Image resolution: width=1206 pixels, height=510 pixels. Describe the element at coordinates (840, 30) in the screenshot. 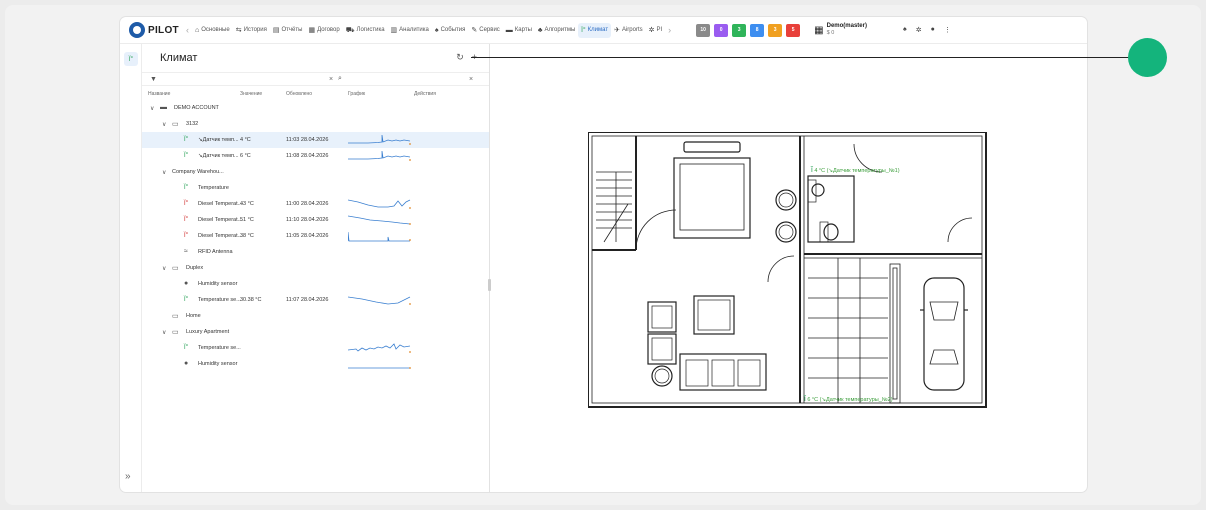

I see `user-menu: ▦ Demo(master) $ 0` at that location.